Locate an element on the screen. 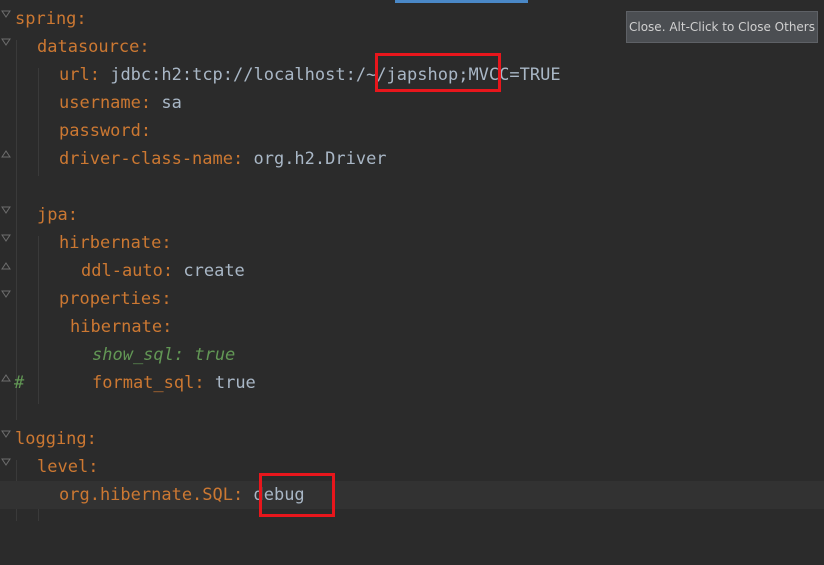  active-tab-indicator is located at coordinates (461, 1).